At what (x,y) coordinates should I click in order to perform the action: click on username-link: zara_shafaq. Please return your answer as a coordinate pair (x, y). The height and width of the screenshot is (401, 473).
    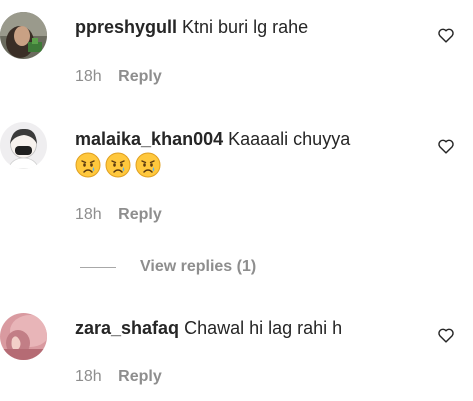
    Looking at the image, I should click on (127, 328).